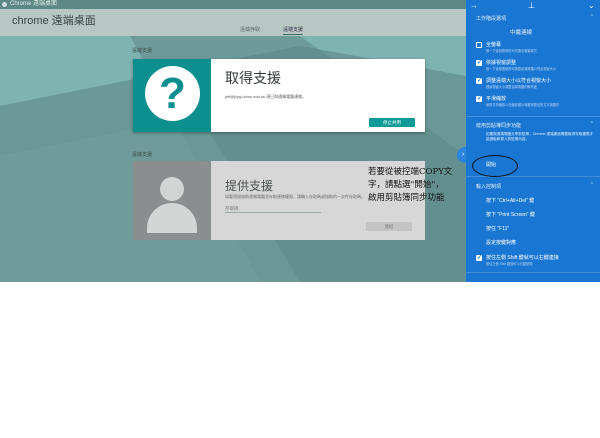 The image size is (600, 438). What do you see at coordinates (509, 264) in the screenshot?
I see `right-click-sublabel: 按住左側 Shift 鍵就可以右鍵點按` at bounding box center [509, 264].